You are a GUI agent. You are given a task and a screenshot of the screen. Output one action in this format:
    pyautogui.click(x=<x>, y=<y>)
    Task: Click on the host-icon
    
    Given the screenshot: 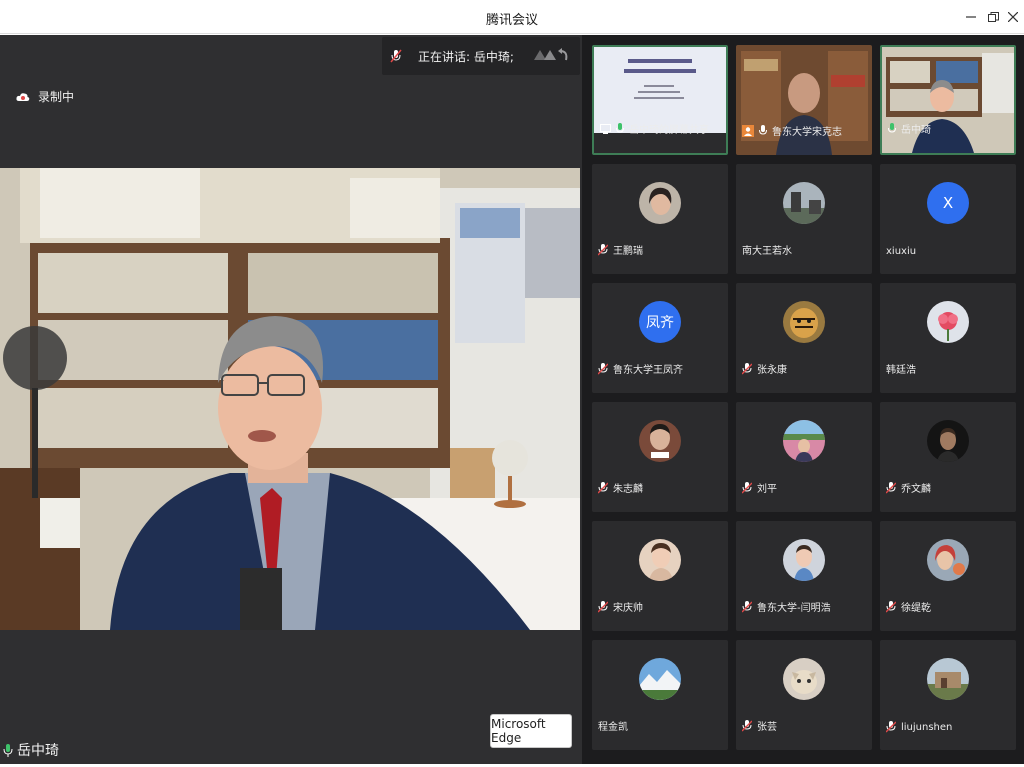 What is the action you would take?
    pyautogui.click(x=748, y=130)
    